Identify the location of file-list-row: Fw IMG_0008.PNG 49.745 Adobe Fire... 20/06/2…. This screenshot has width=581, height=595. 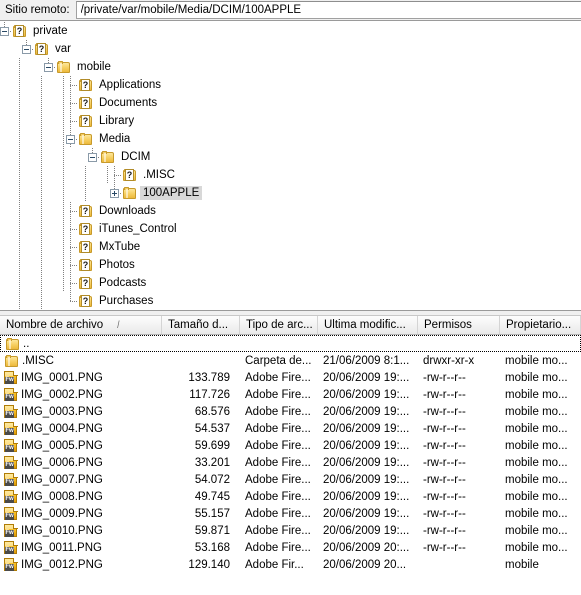
(290, 496).